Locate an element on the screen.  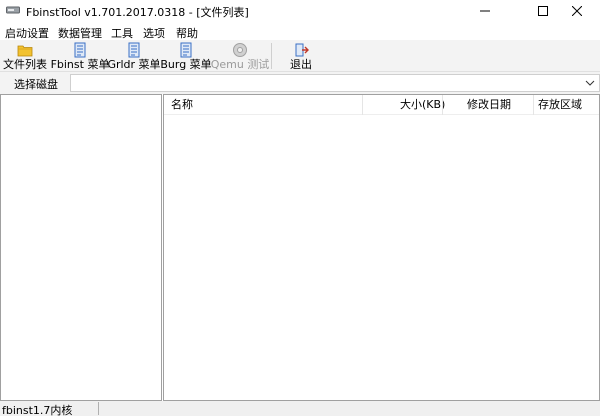
toolbar-separator is located at coordinates (271, 56).